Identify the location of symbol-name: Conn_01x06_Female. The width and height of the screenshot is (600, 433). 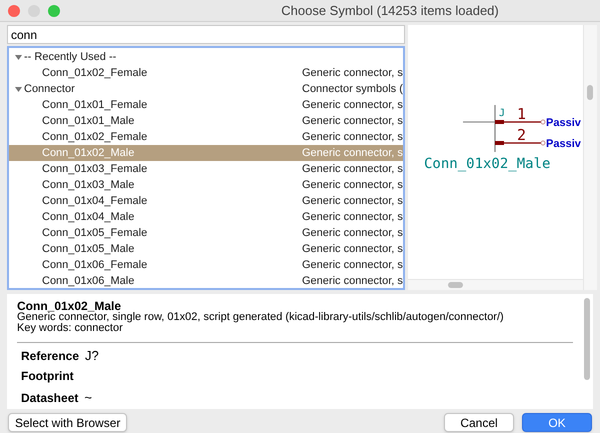
(95, 265).